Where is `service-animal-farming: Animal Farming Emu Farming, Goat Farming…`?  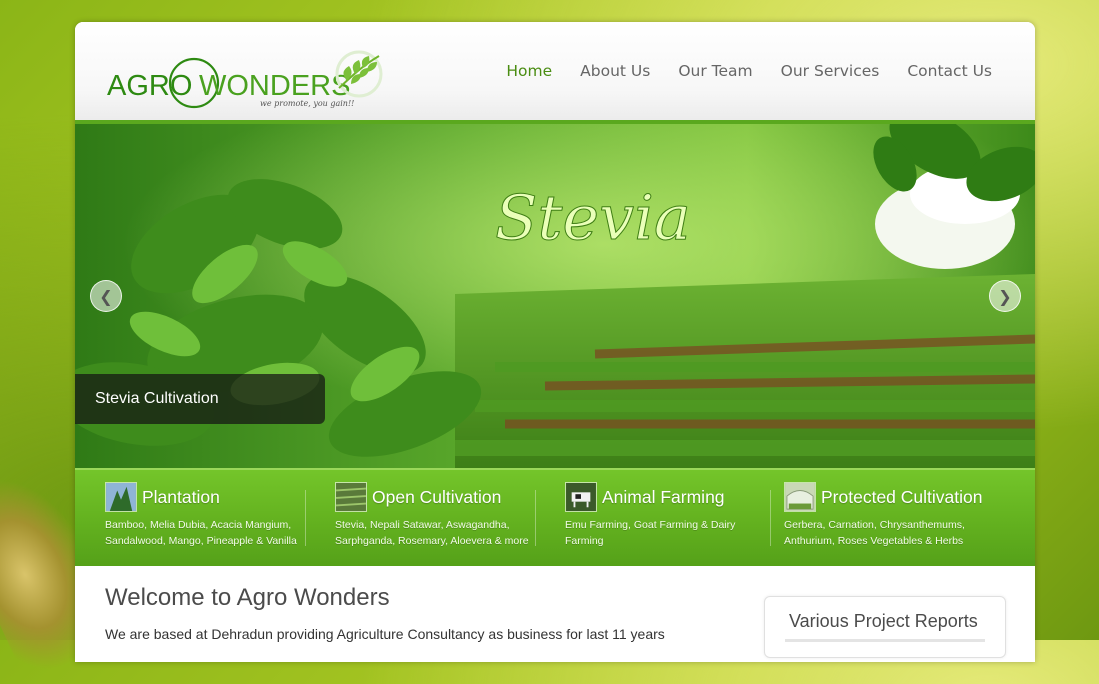
service-animal-farming: Animal Farming Emu Farming, Goat Farming… is located at coordinates (652, 518).